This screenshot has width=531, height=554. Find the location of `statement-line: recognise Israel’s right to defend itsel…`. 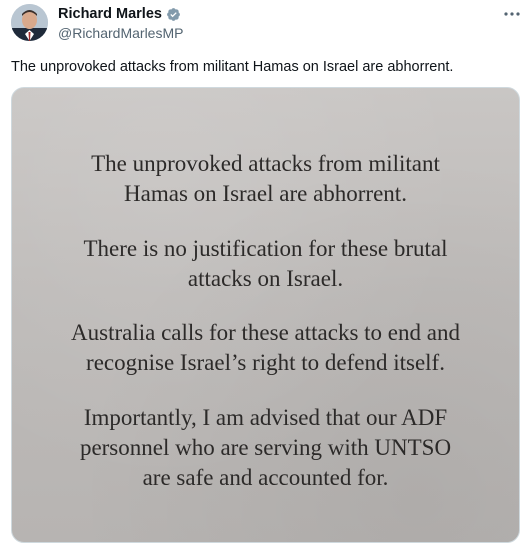

statement-line: recognise Israel’s right to defend itsel… is located at coordinates (265, 362).